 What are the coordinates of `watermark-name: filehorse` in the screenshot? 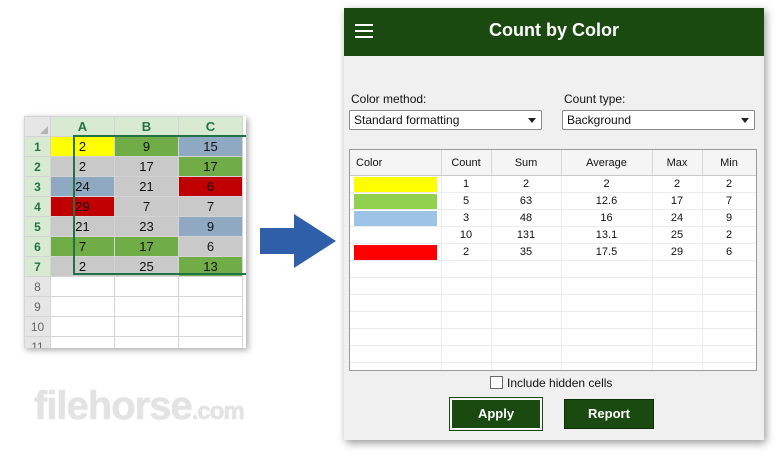 It's located at (113, 406).